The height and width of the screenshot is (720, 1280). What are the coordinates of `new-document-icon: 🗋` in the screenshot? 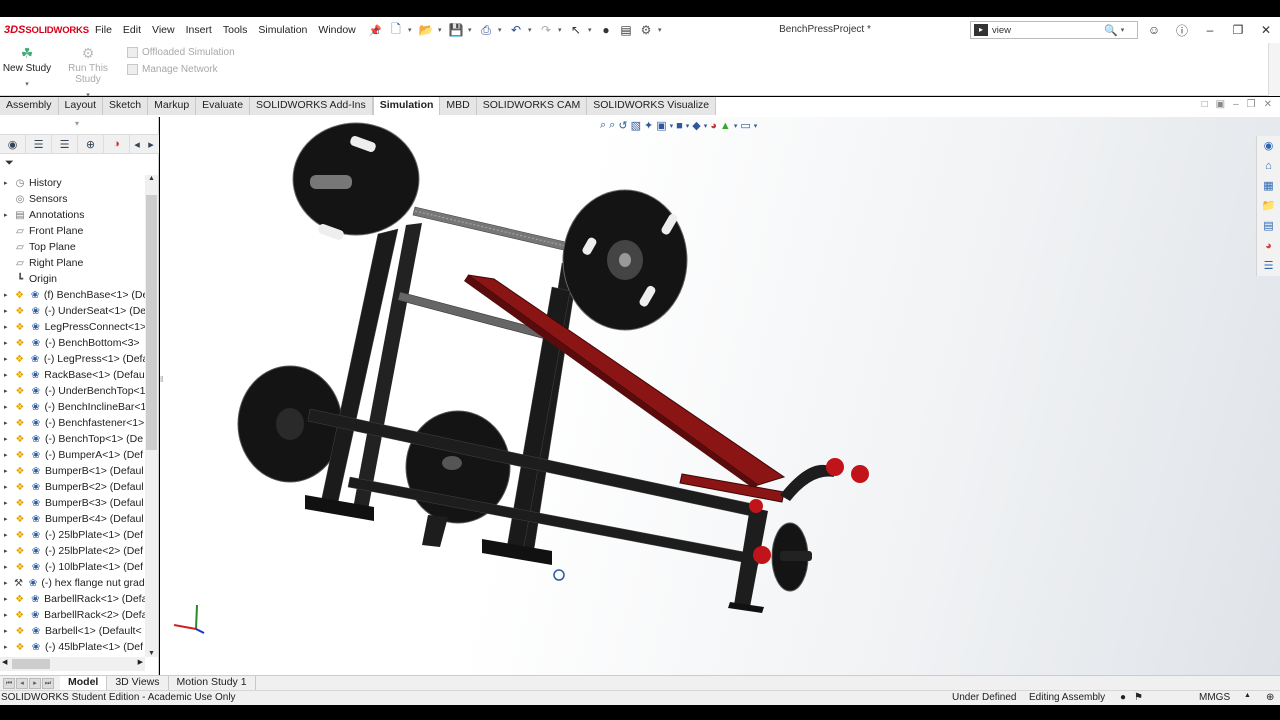 It's located at (396, 30).